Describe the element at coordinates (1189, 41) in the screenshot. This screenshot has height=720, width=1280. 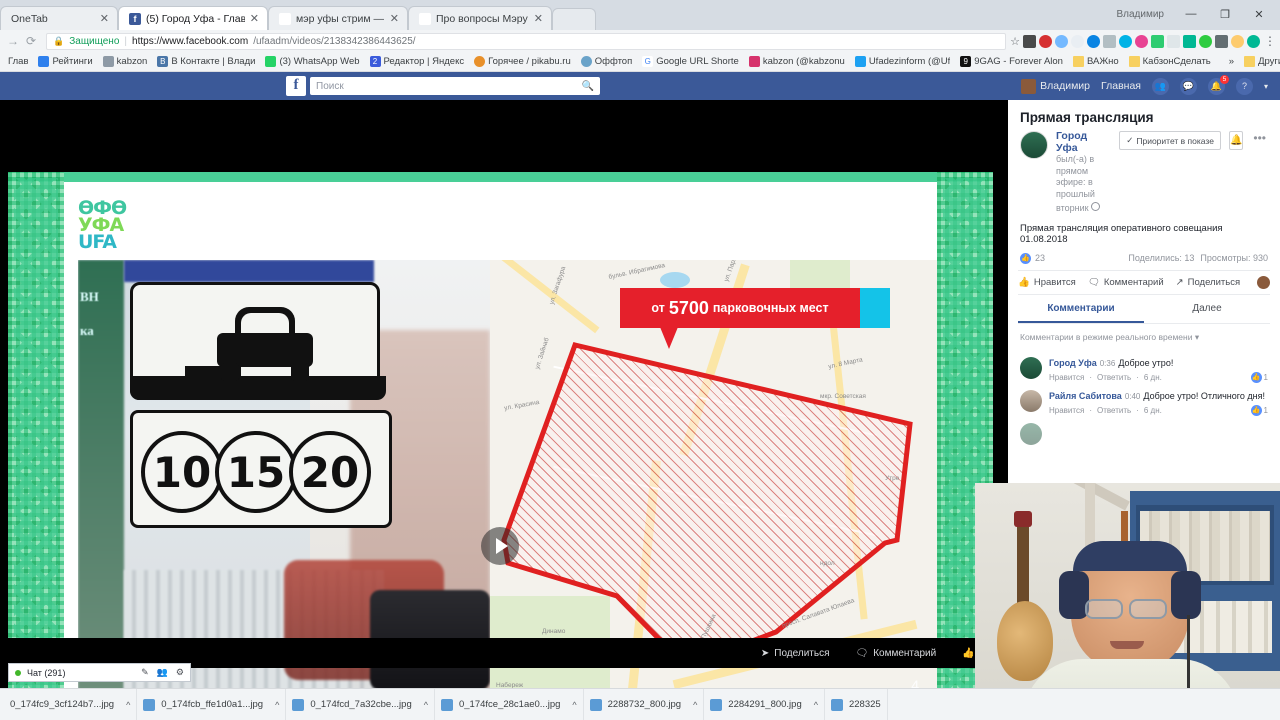
I see `extension-icon-green` at that location.